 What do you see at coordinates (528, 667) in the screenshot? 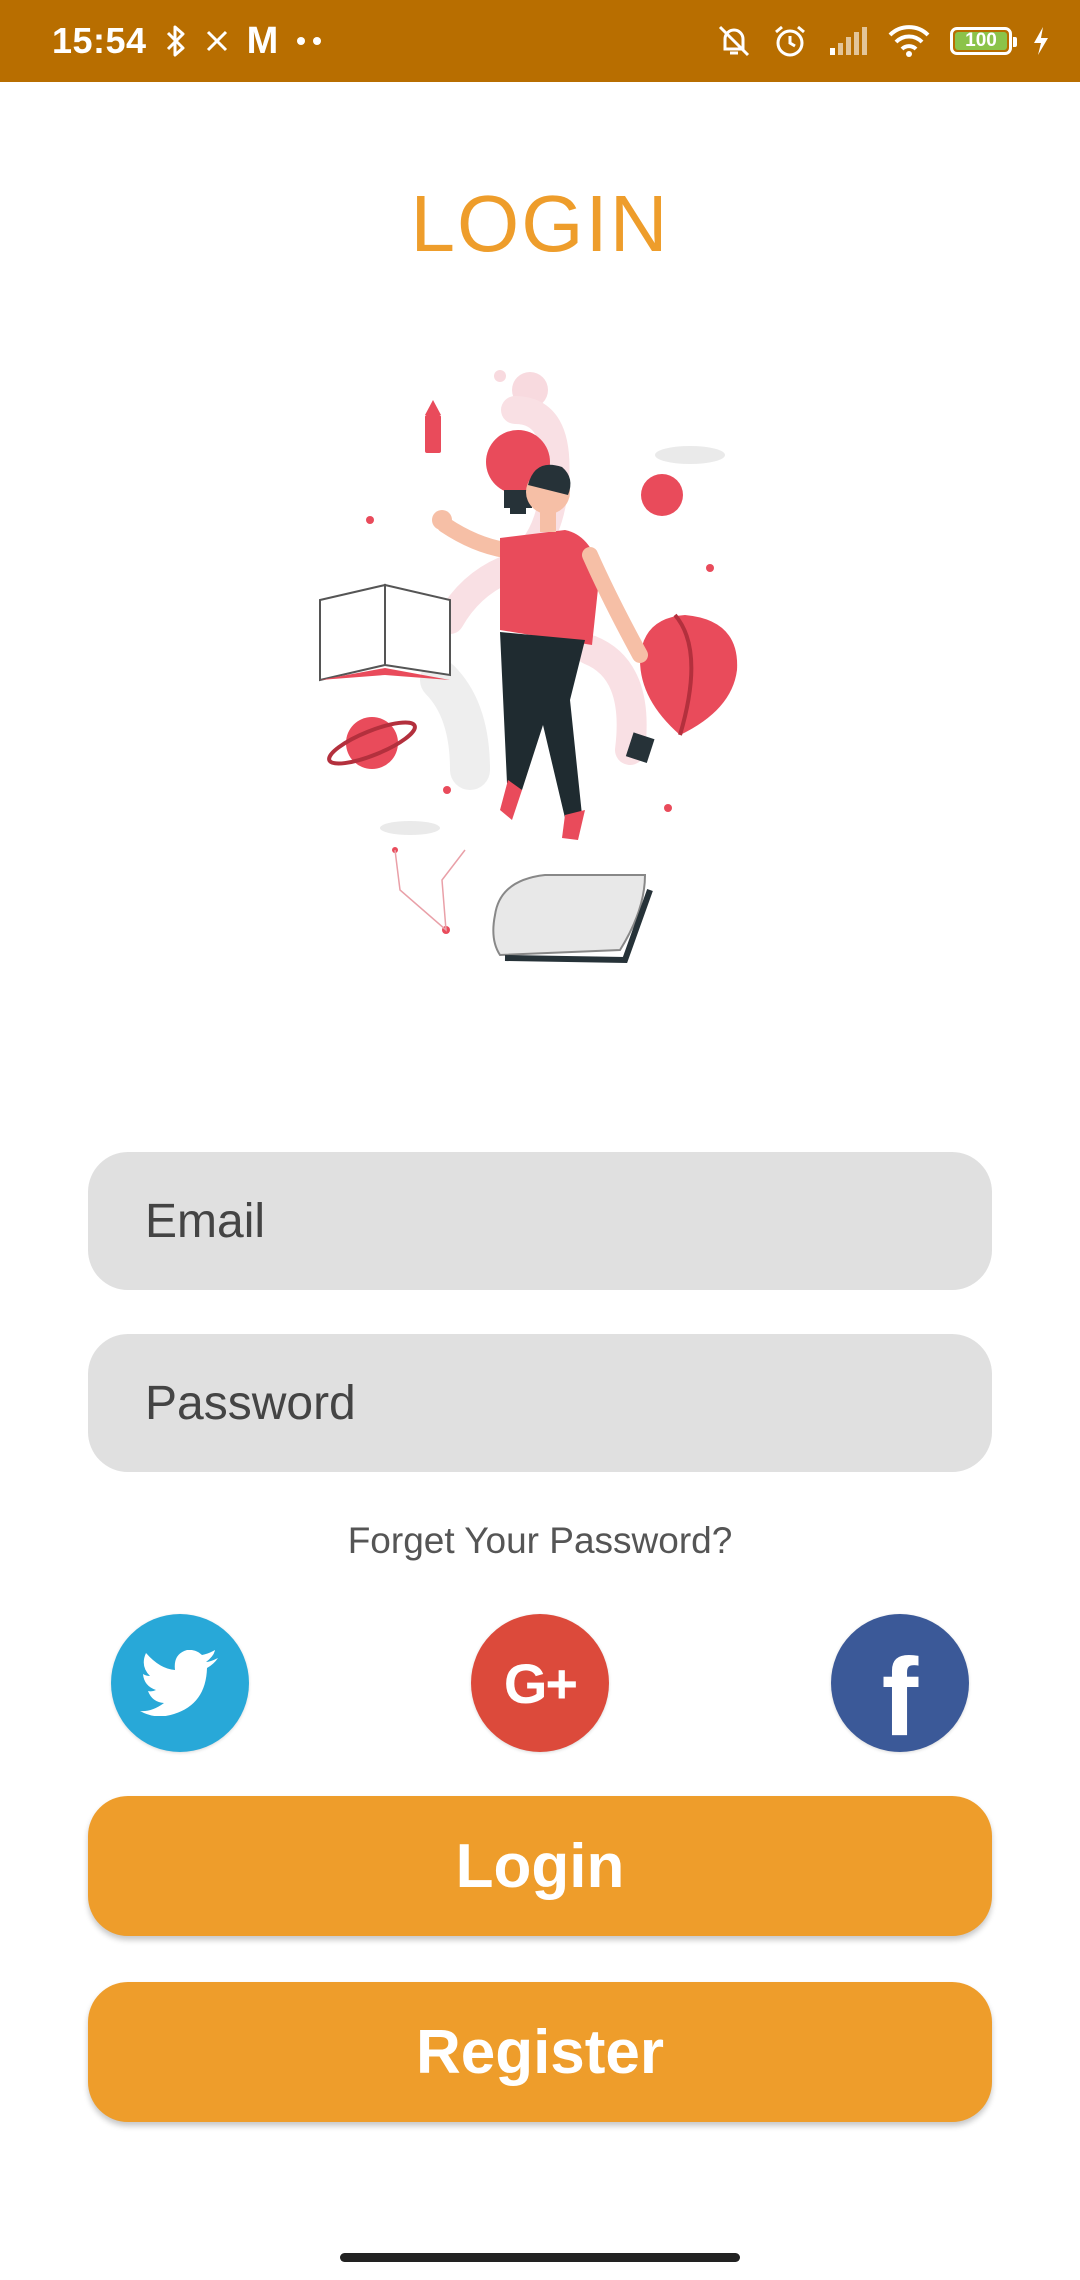
I see `login-illustration` at bounding box center [528, 667].